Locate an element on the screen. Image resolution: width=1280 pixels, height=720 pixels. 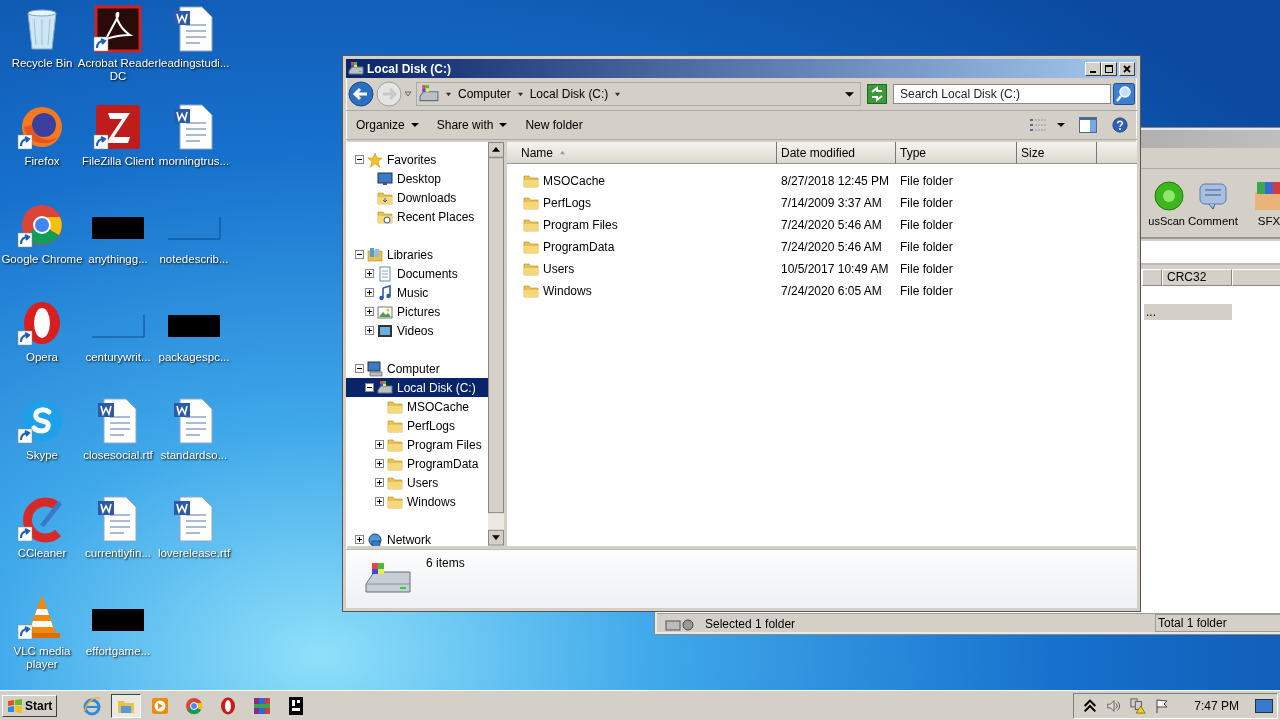
tree-item: Windows is located at coordinates (431, 501).